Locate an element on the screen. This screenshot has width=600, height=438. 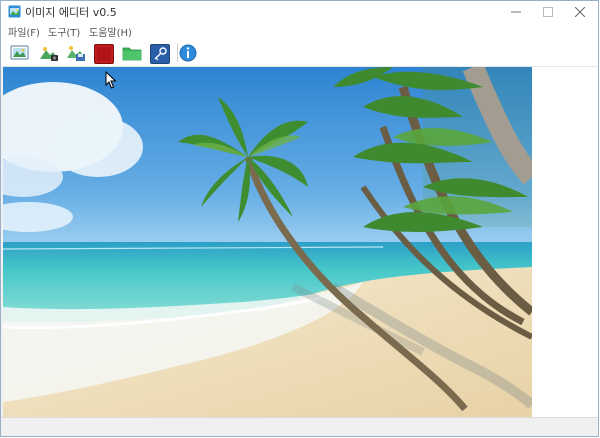
open-image-icon is located at coordinates (19, 52).